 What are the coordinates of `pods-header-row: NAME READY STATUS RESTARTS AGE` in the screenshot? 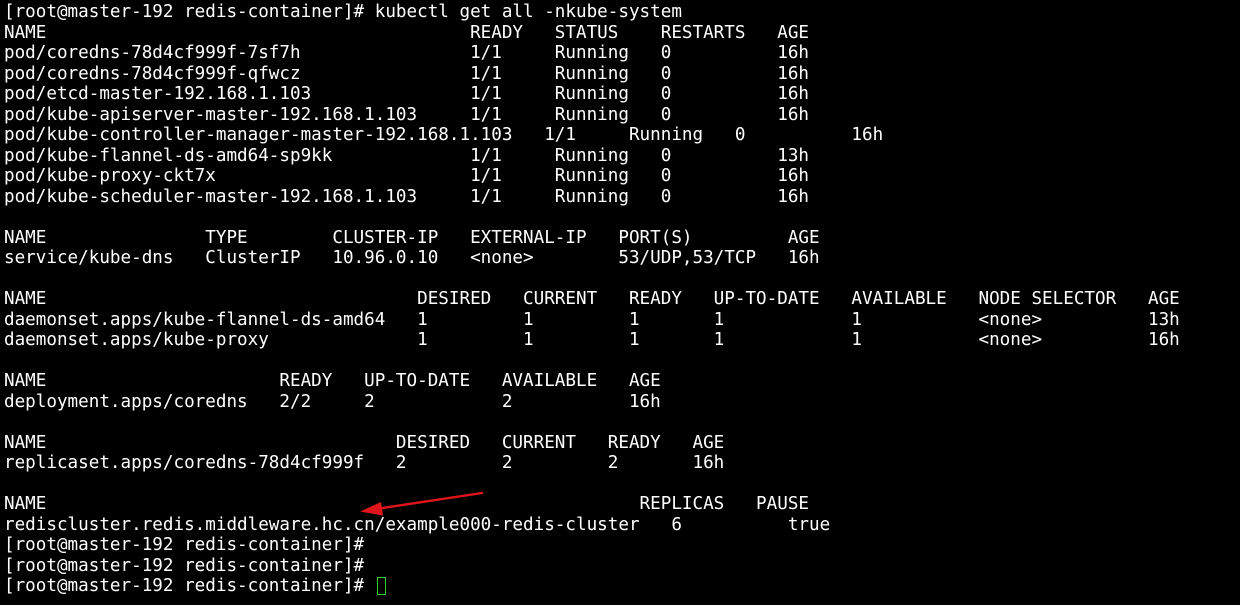 It's located at (407, 32).